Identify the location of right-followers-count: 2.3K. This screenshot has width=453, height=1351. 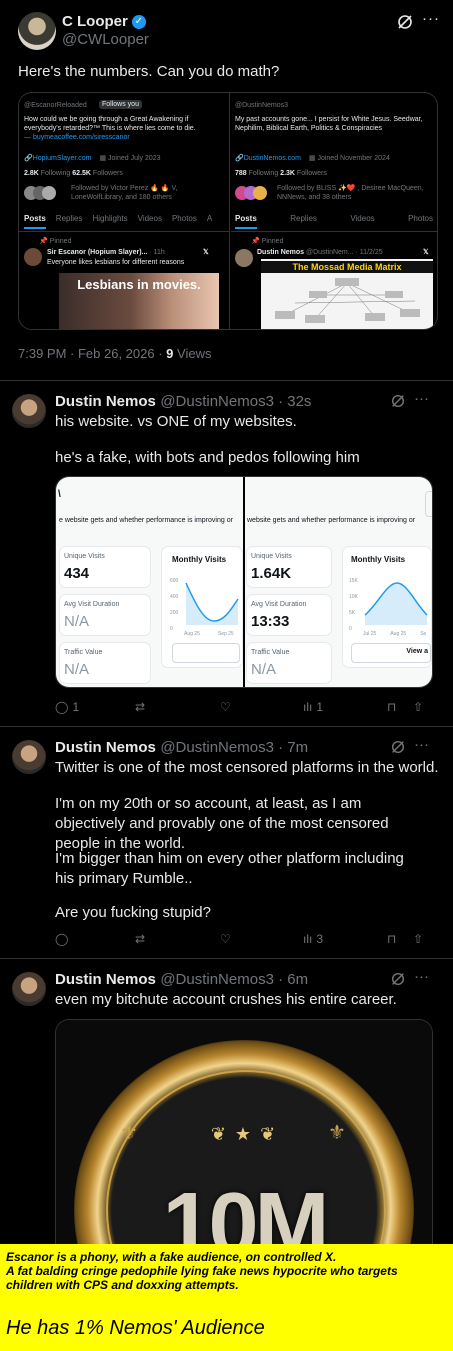
(287, 173).